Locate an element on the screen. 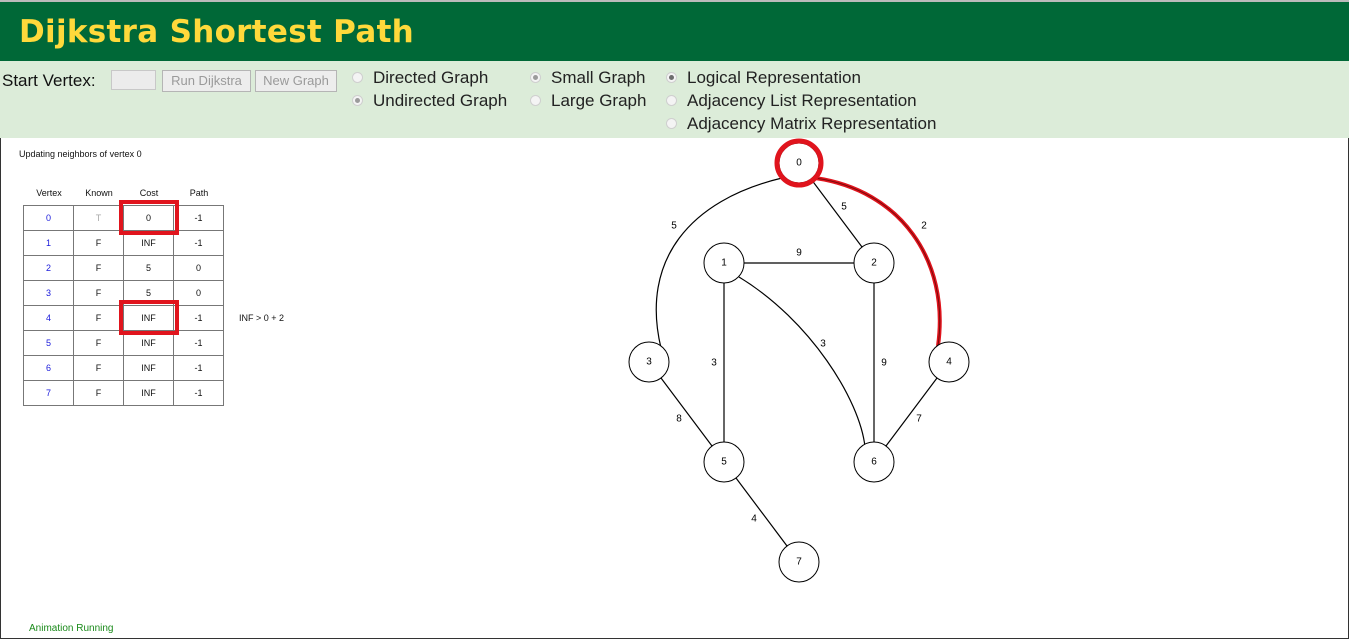 The height and width of the screenshot is (640, 1349). edge-weight-label: 7 is located at coordinates (919, 419).